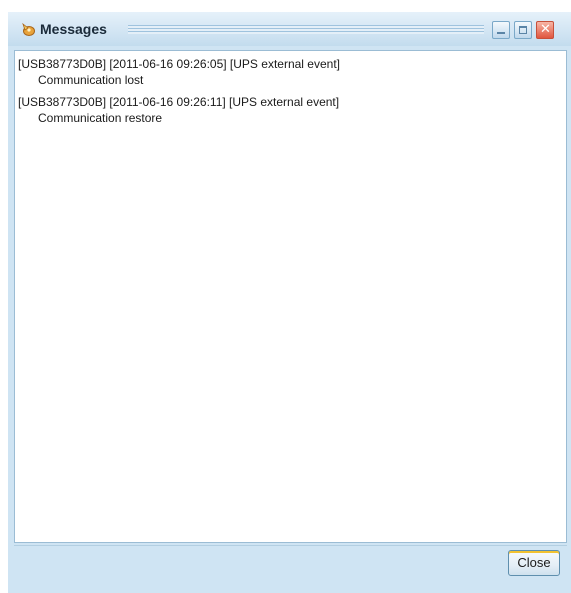 The width and height of the screenshot is (571, 593). Describe the element at coordinates (100, 118) in the screenshot. I see `message-body: Communication restore` at that location.